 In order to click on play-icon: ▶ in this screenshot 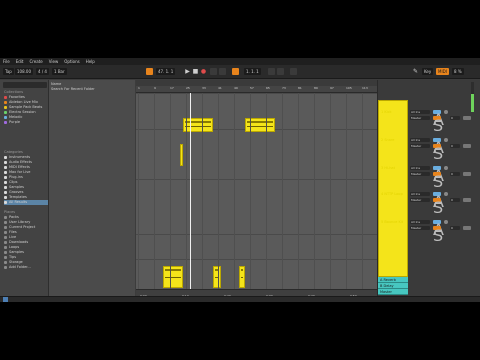, I will do `click(187, 71)`.